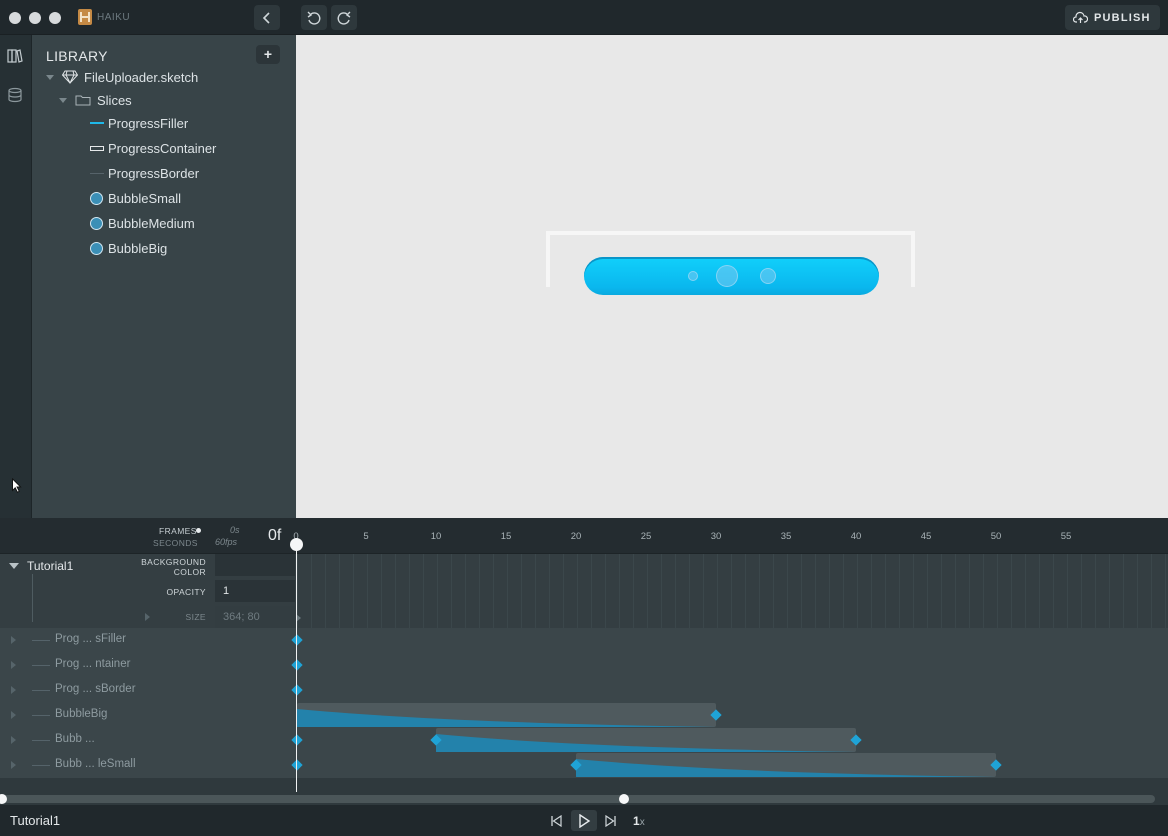  I want to click on footer-component-name: Tutorial1, so click(35, 820).